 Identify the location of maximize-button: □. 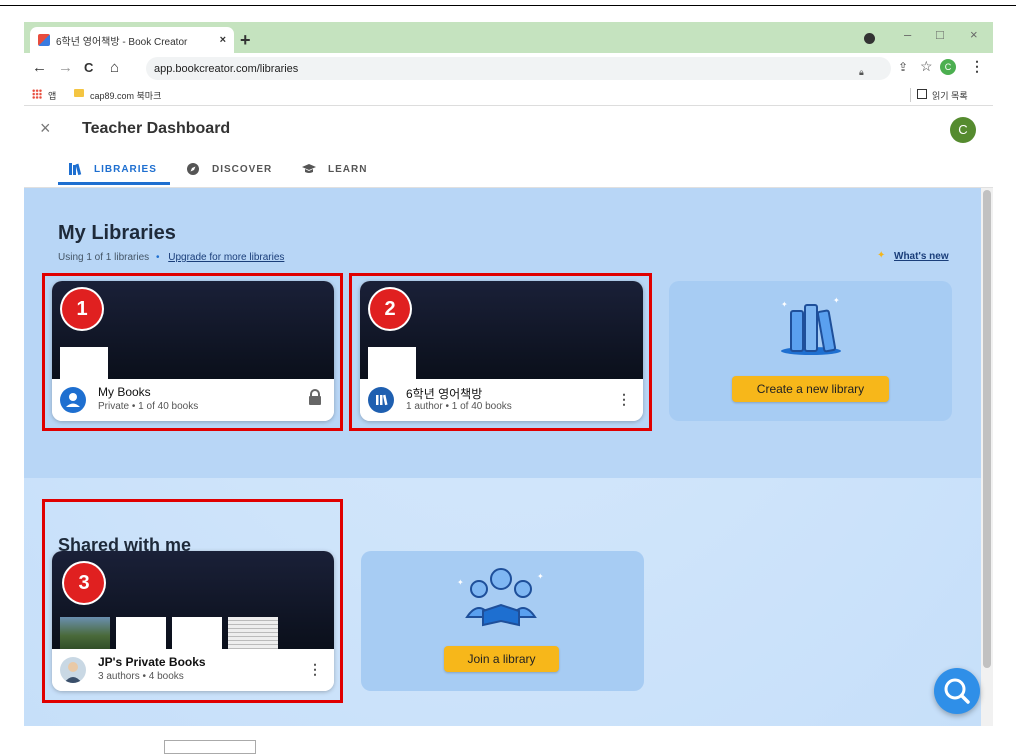
(940, 34).